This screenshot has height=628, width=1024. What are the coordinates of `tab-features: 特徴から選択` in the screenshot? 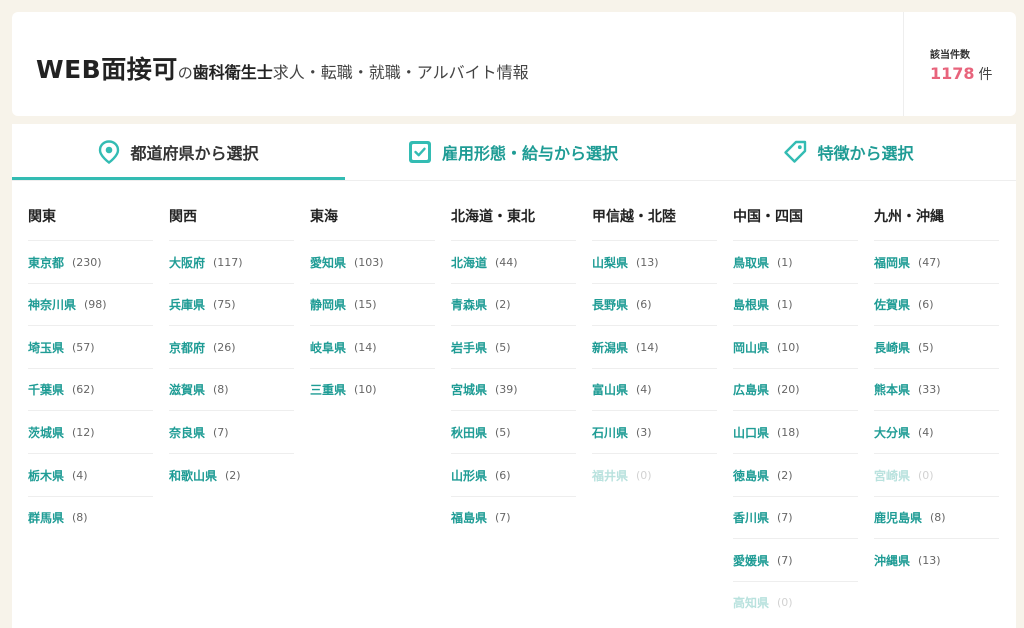 It's located at (848, 152).